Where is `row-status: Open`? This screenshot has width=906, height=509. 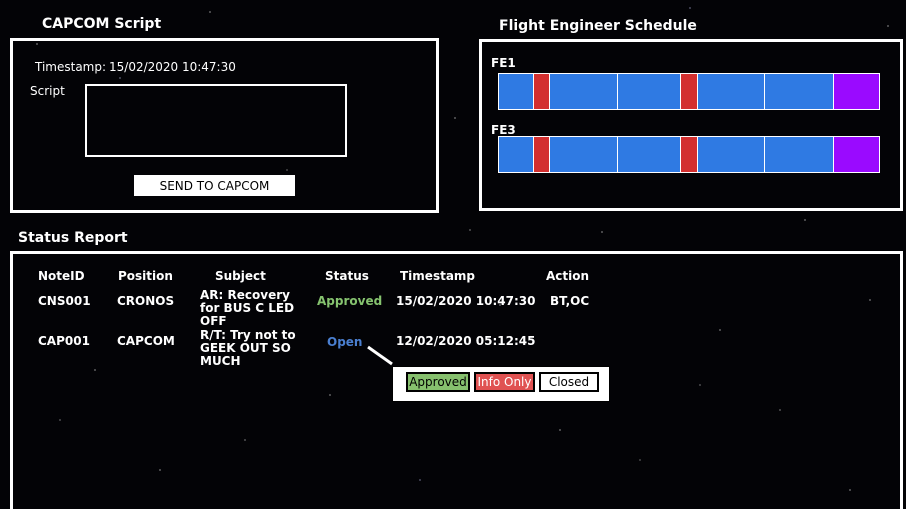
row-status: Open is located at coordinates (344, 342).